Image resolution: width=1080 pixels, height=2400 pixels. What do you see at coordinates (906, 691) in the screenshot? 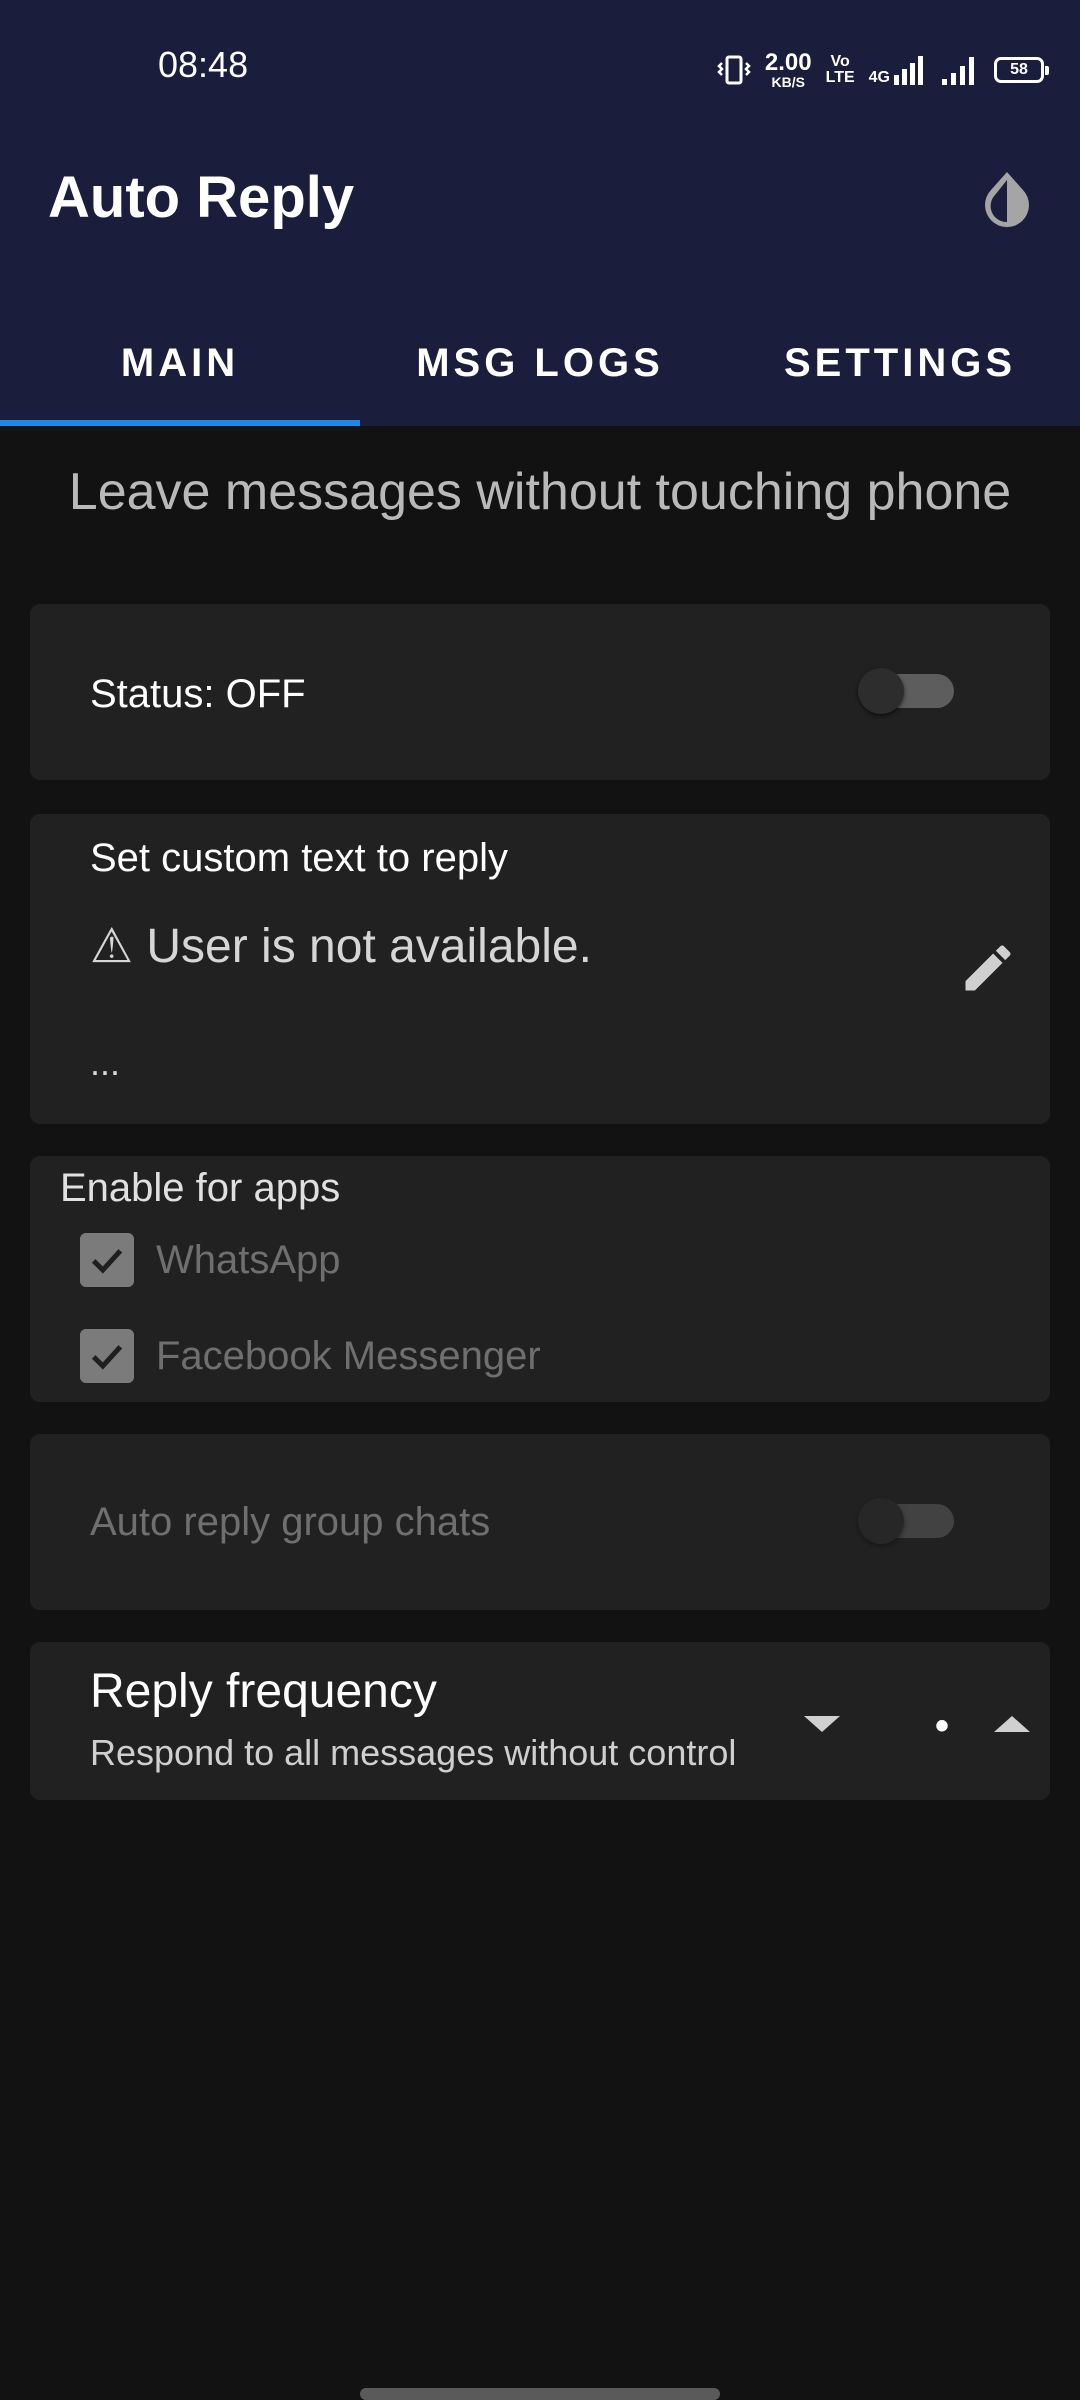
I see `status-toggle` at bounding box center [906, 691].